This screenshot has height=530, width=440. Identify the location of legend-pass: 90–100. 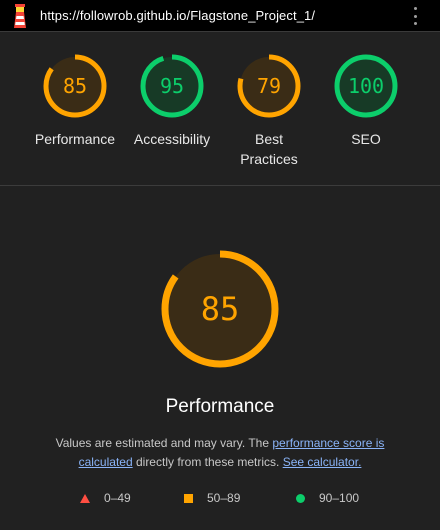
(327, 498).